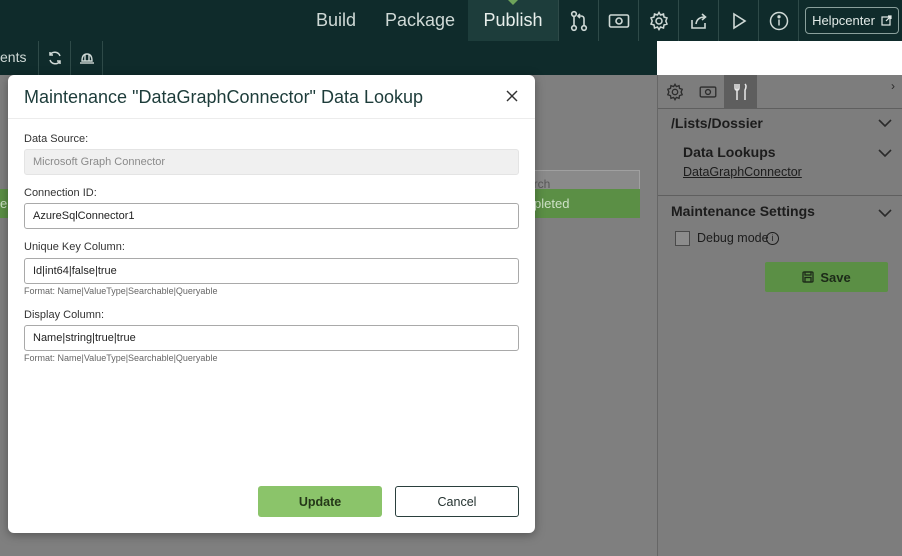 The height and width of the screenshot is (556, 902). I want to click on save-button: Save, so click(826, 277).